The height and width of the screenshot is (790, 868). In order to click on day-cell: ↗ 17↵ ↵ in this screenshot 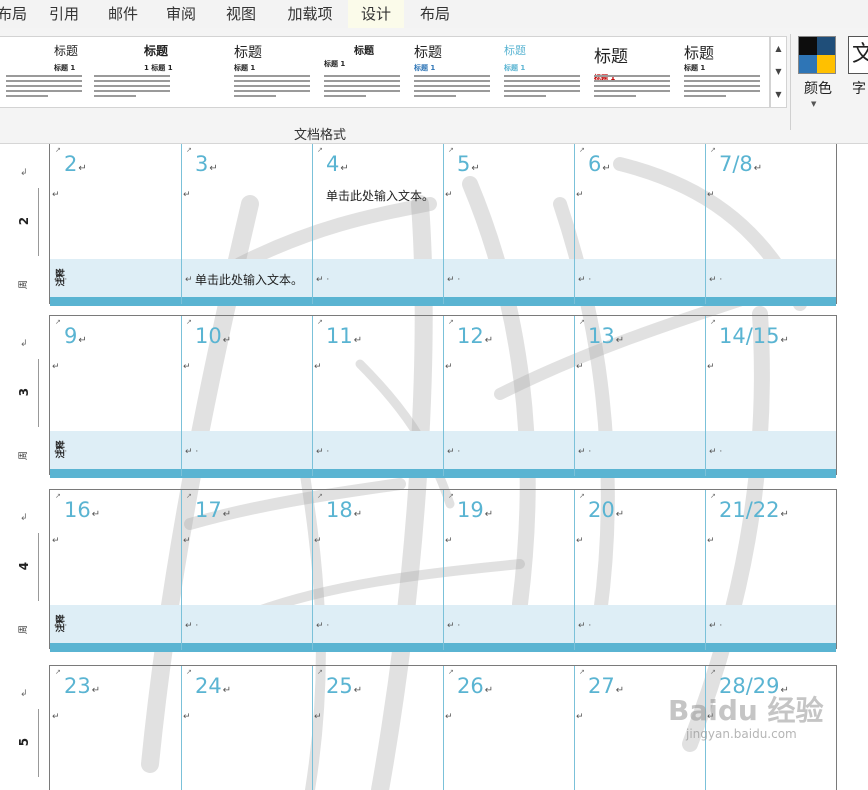, I will do `click(246, 547)`.